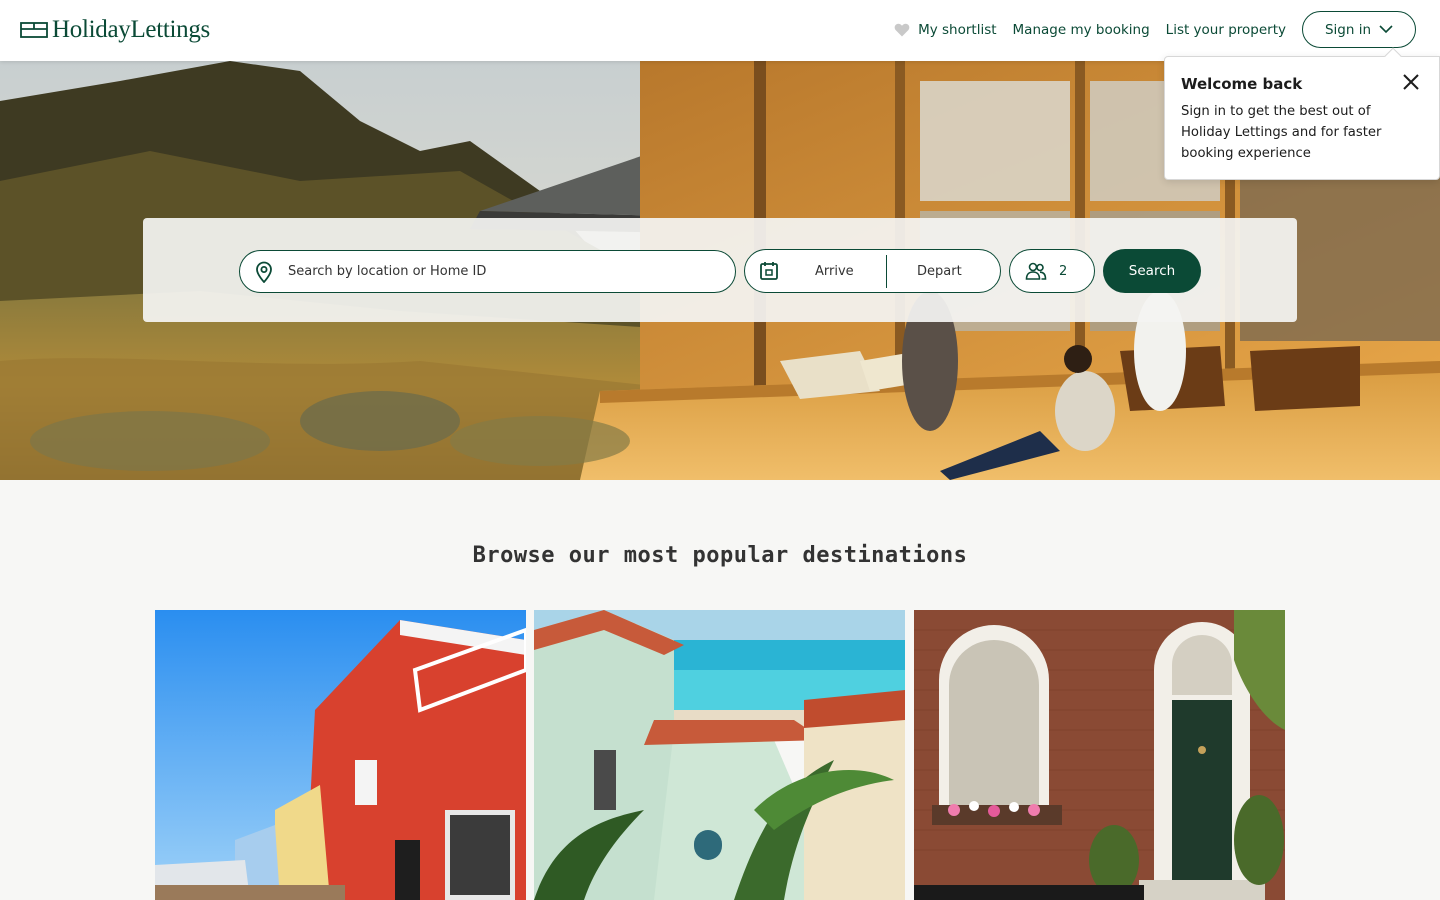 The width and height of the screenshot is (1440, 900). I want to click on sign-in-button: Sign in, so click(1359, 29).